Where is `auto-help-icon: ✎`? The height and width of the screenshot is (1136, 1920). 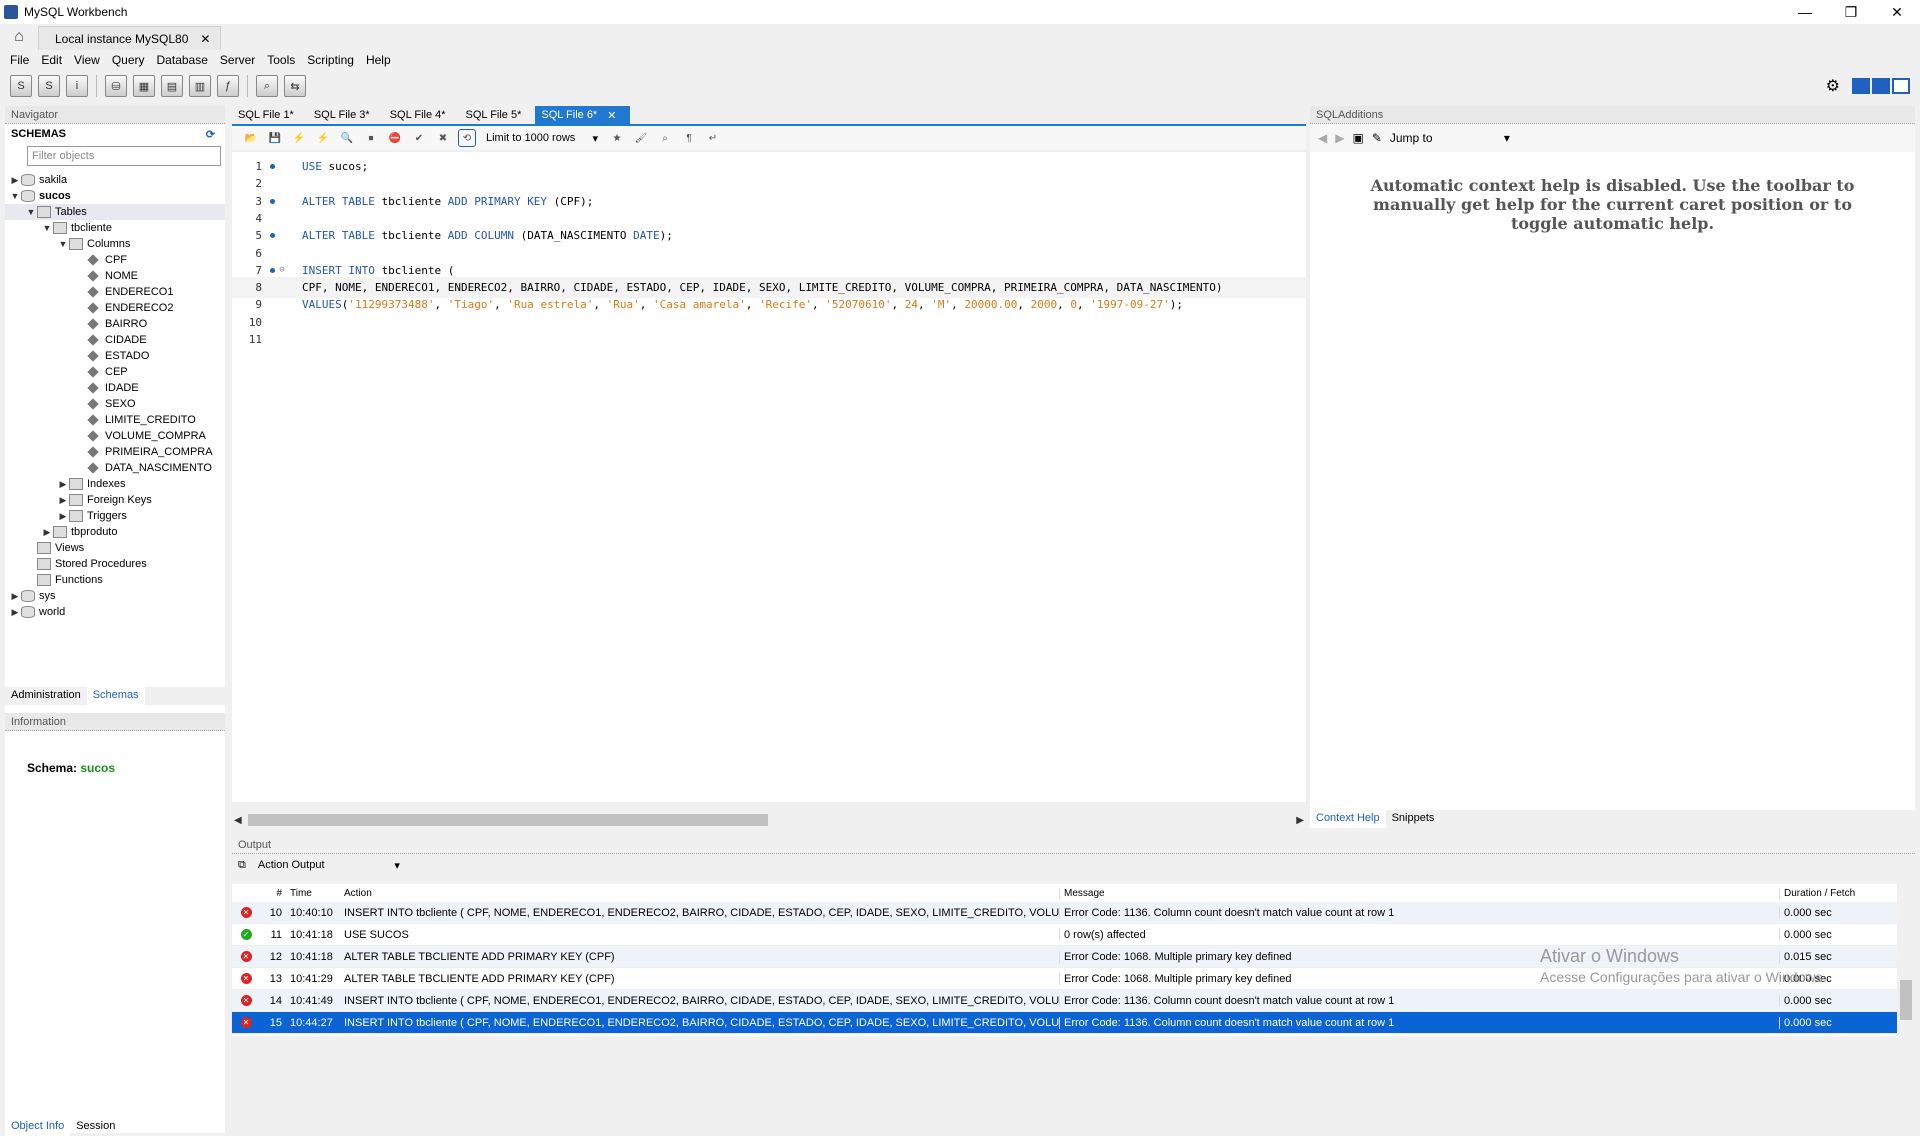 auto-help-icon: ✎ is located at coordinates (1377, 138).